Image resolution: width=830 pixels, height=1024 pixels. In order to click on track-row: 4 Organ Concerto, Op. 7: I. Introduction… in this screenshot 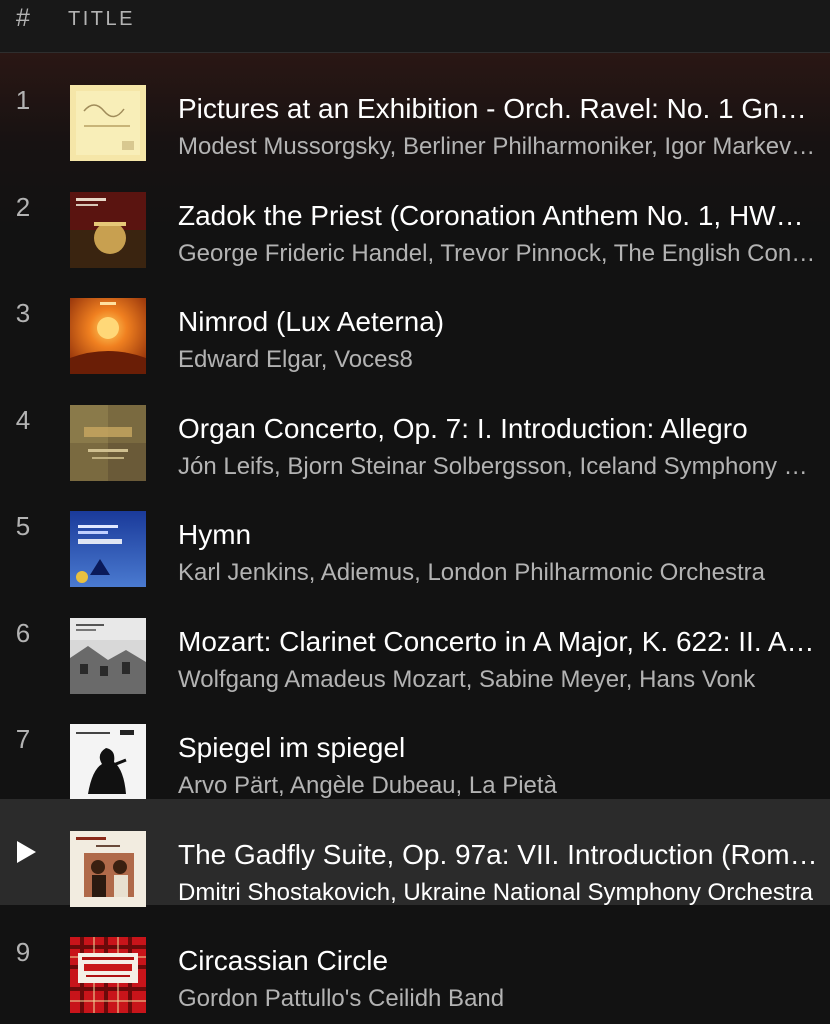, I will do `click(415, 427)`.